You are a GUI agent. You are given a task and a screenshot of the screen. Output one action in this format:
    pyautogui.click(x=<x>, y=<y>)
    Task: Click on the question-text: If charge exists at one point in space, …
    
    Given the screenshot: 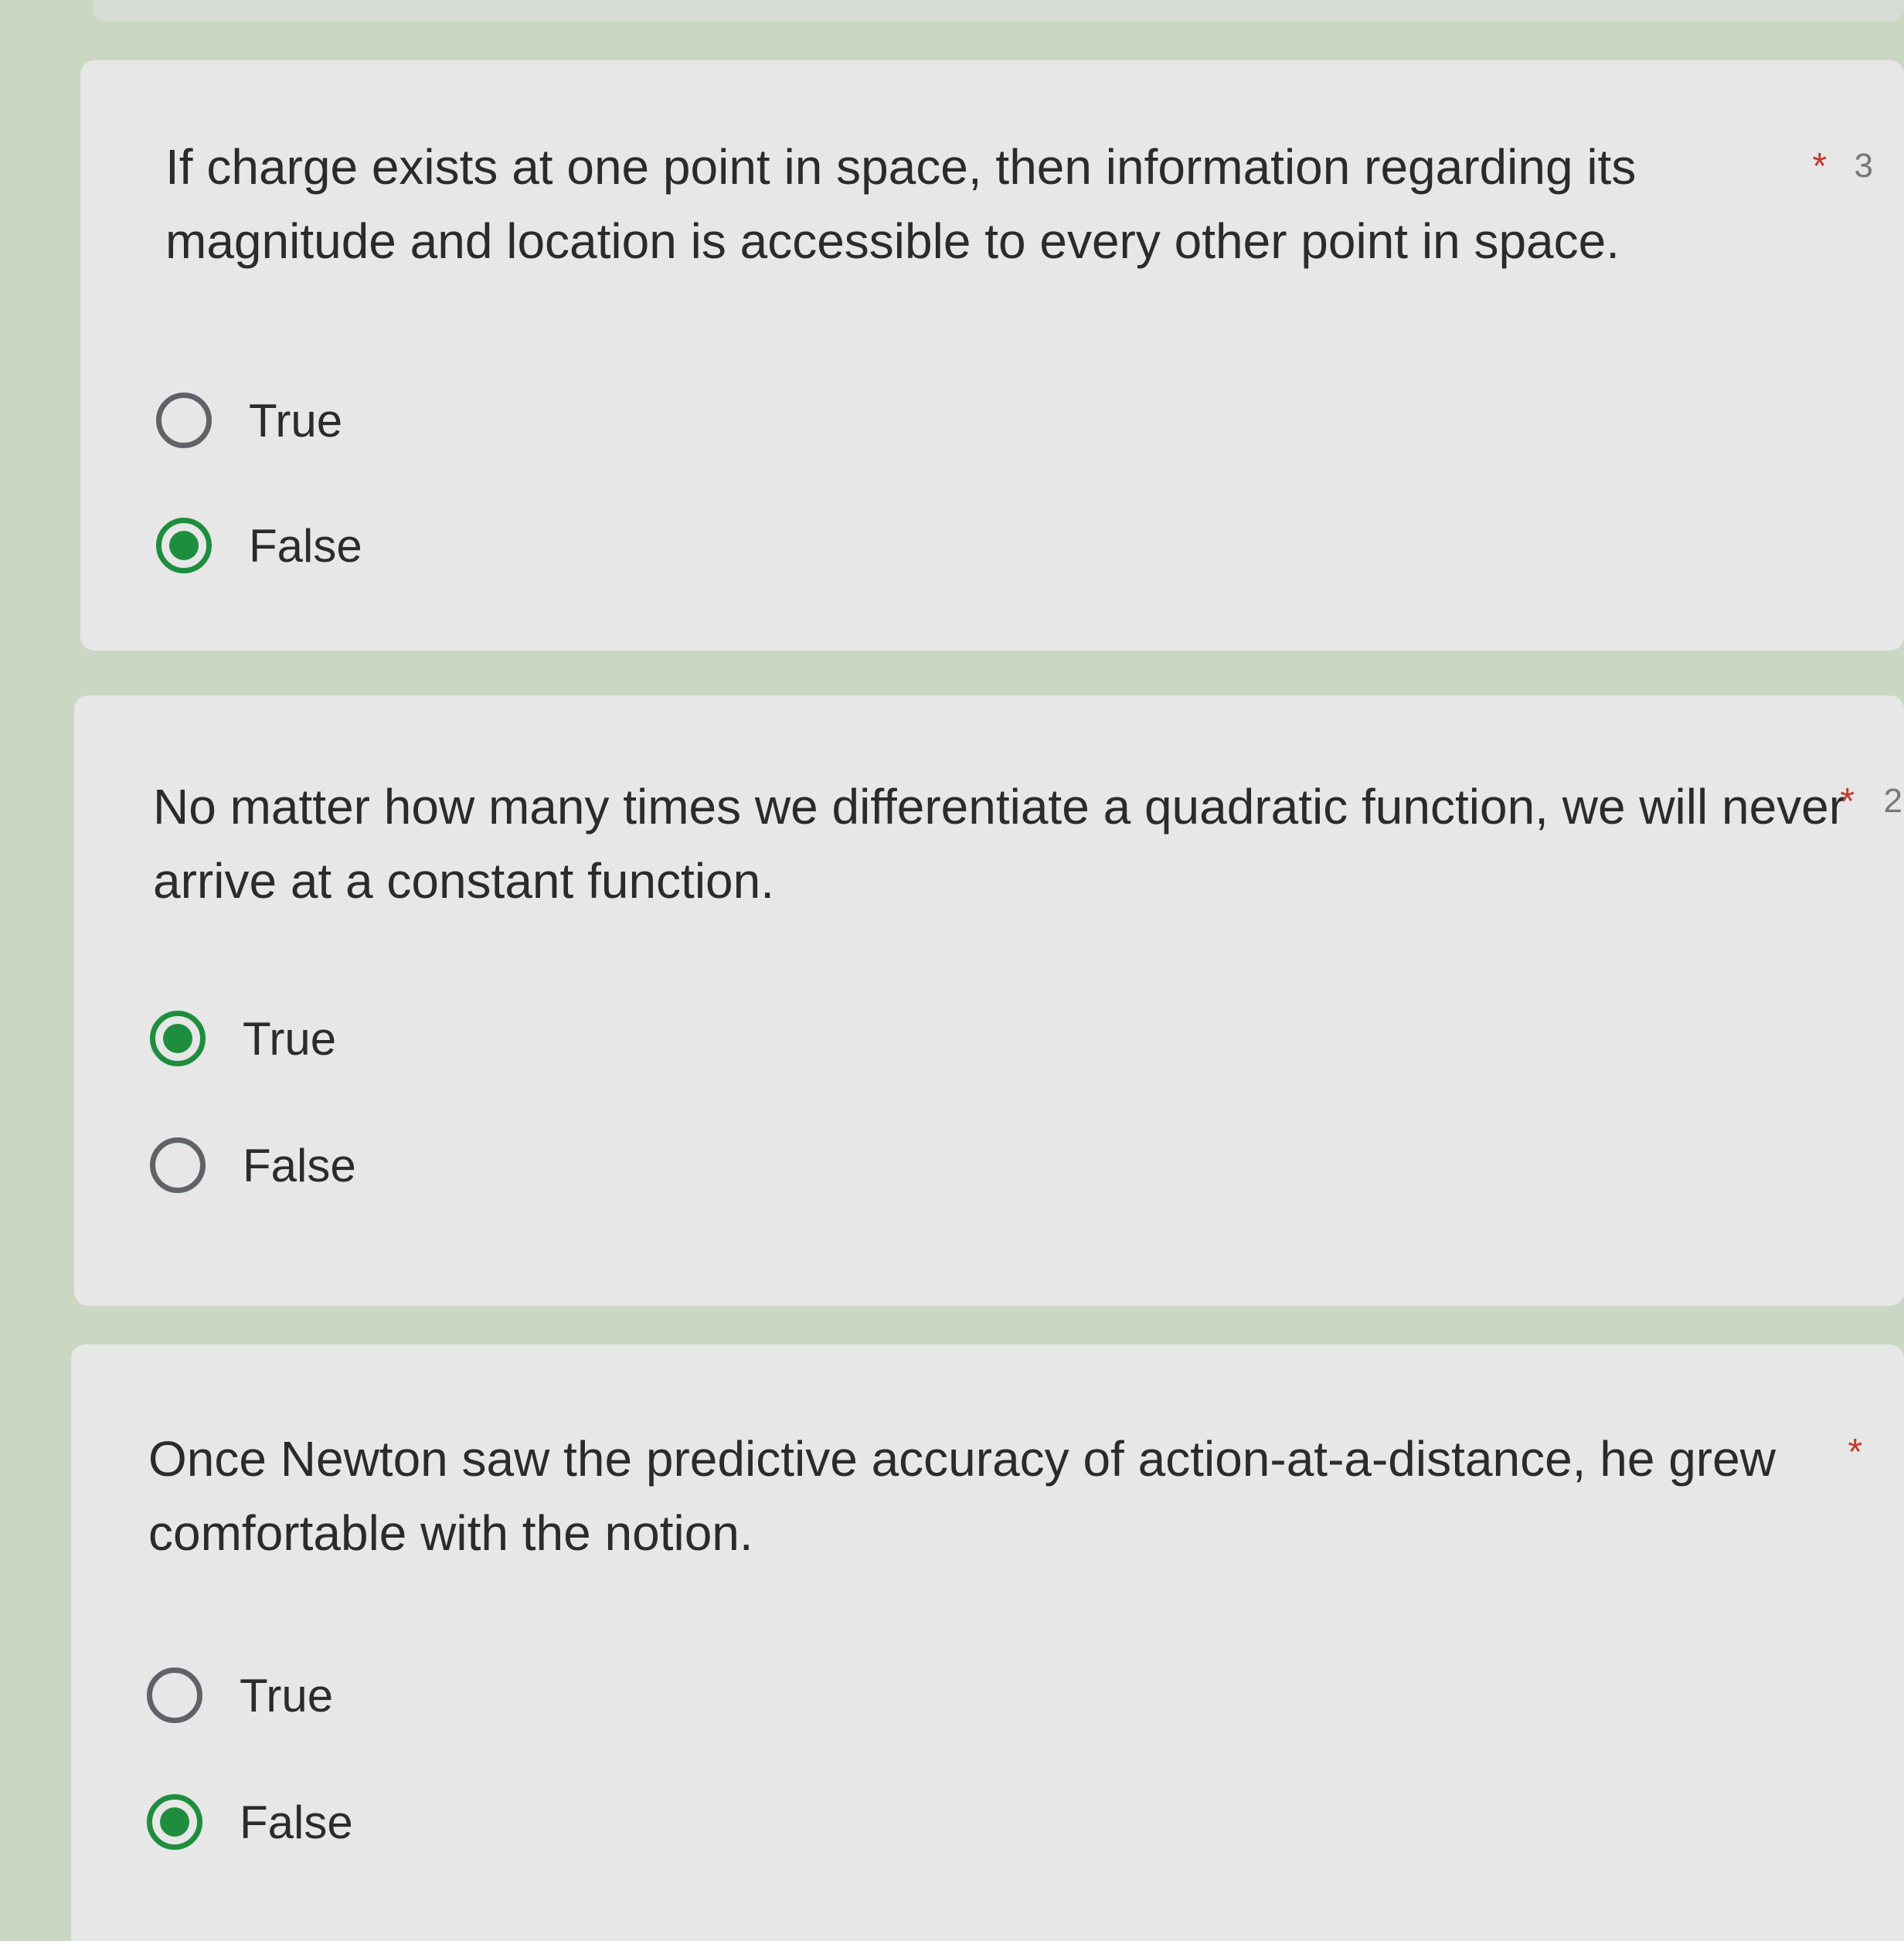 What is the action you would take?
    pyautogui.click(x=901, y=204)
    